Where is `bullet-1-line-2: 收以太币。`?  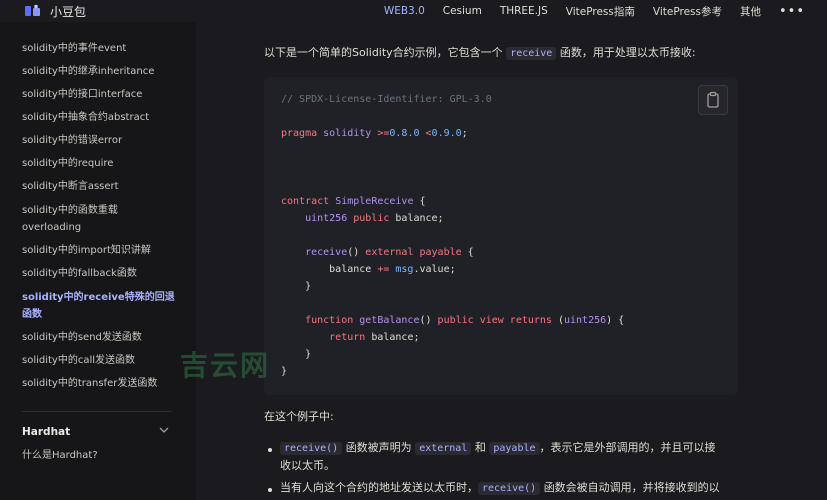
bullet-1-line-2: 收以太币。 is located at coordinates (307, 465).